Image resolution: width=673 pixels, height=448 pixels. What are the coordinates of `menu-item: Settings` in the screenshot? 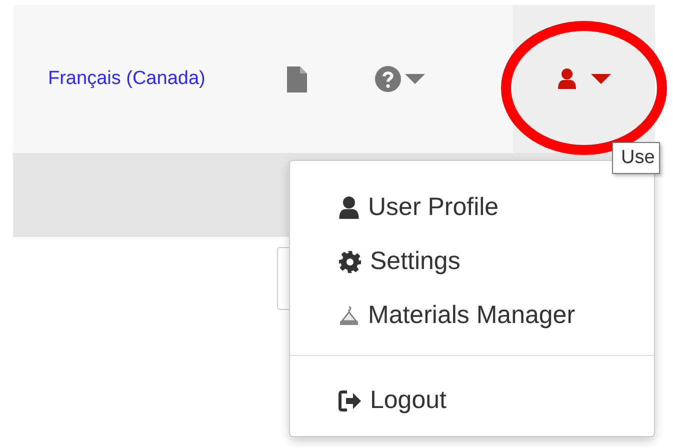 It's located at (472, 262).